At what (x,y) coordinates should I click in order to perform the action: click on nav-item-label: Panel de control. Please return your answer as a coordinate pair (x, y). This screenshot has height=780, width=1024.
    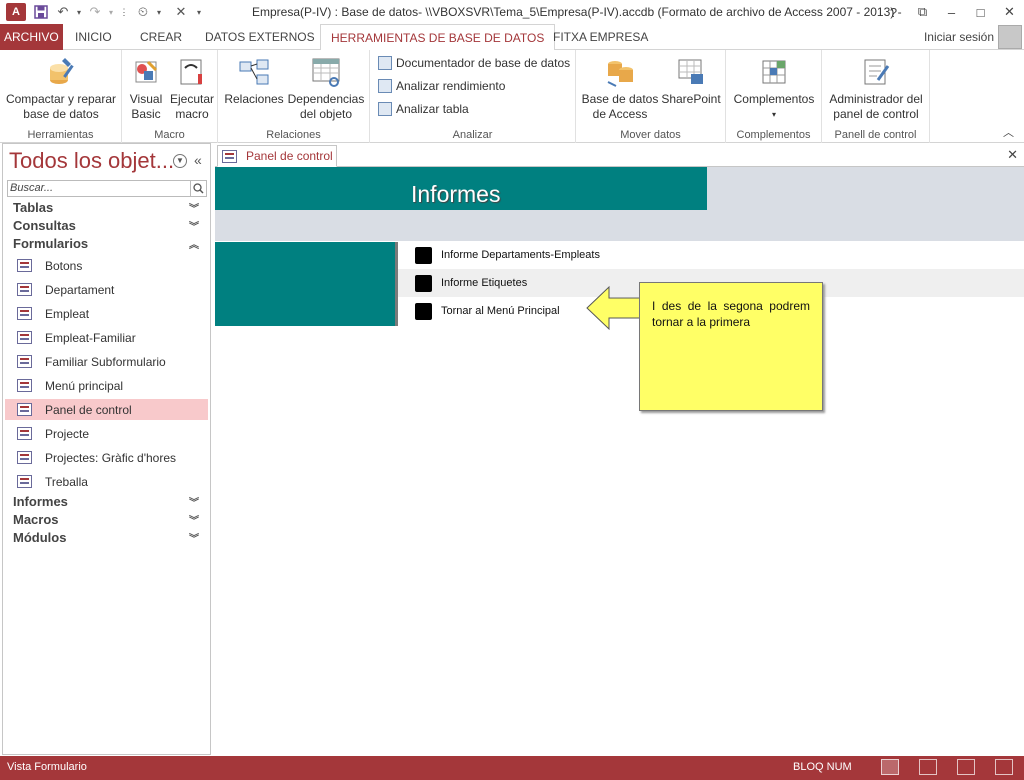
    Looking at the image, I should click on (88, 409).